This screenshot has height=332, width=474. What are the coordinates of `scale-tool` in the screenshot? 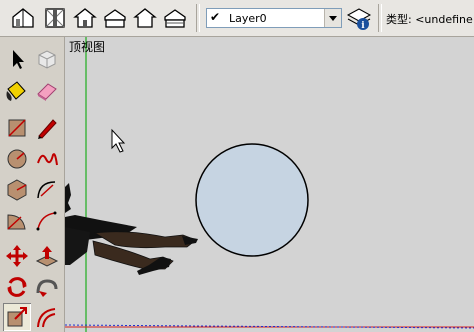 It's located at (17, 317).